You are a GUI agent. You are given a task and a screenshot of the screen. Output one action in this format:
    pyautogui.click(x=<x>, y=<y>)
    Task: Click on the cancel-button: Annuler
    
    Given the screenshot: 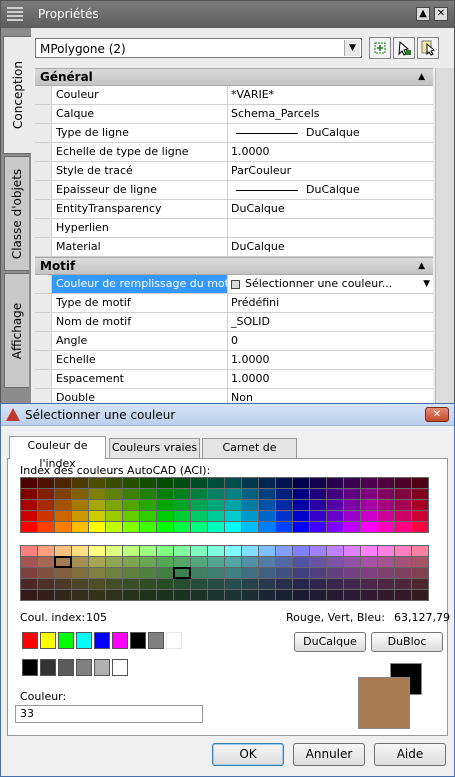 What is the action you would take?
    pyautogui.click(x=329, y=754)
    